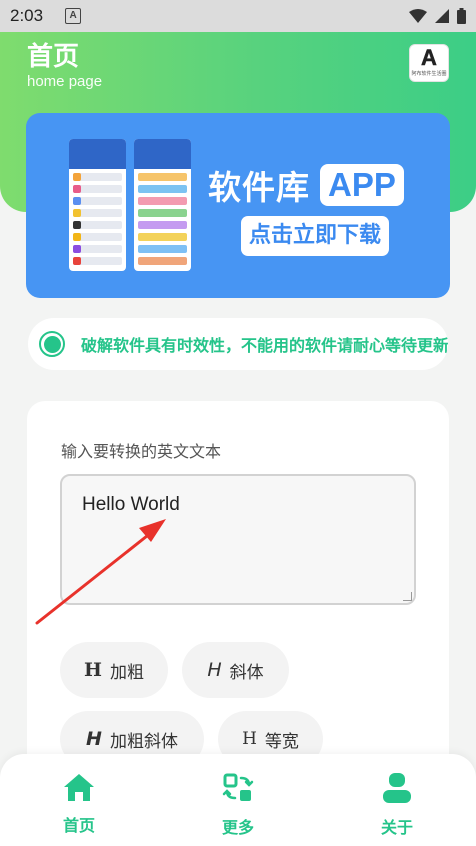  I want to click on notice-bar: 破解软件具有时效性，不能用的软件请耐心等待更新, so click(238, 344).